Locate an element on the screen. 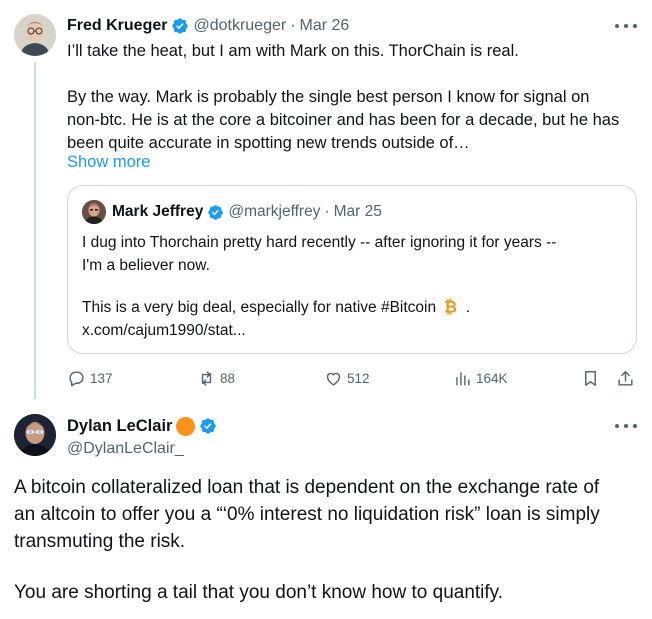  like-count: 512 is located at coordinates (358, 378).